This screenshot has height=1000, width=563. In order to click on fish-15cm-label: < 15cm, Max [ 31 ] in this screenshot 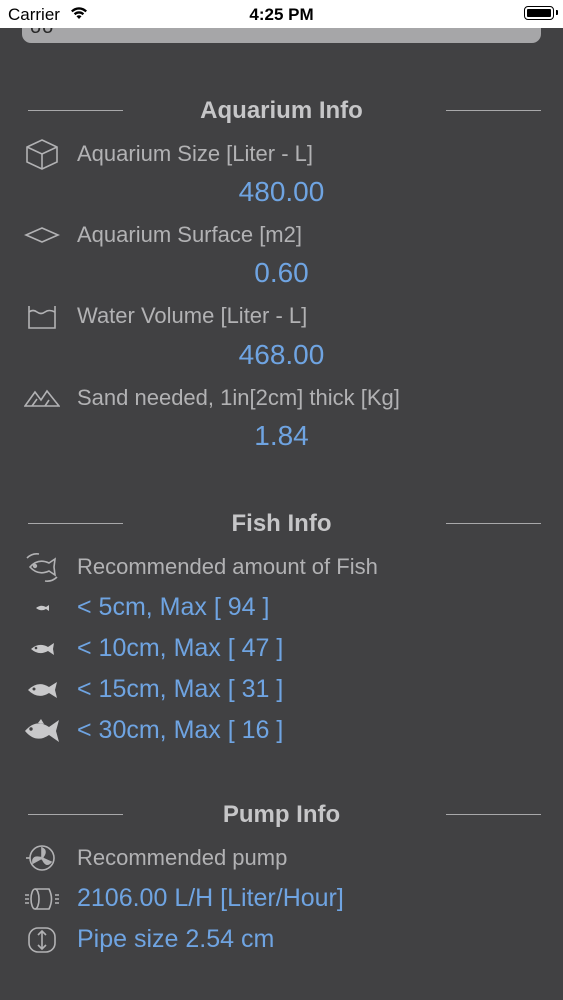, I will do `click(180, 689)`.